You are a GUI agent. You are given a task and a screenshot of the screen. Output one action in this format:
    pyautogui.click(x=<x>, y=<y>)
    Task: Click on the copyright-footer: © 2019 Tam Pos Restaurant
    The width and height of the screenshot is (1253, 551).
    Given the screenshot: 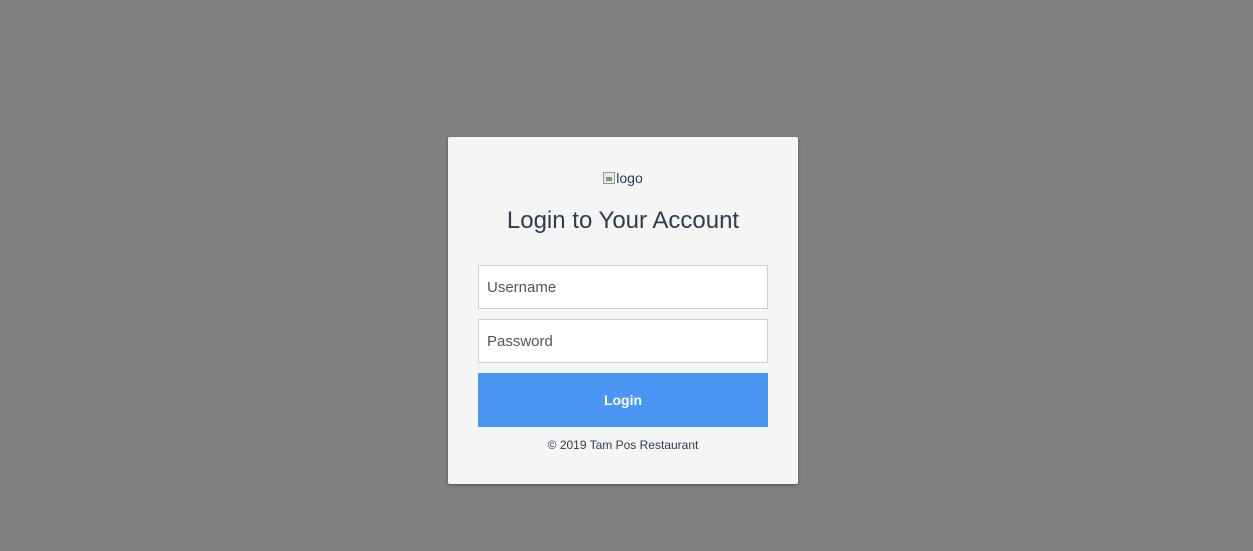 What is the action you would take?
    pyautogui.click(x=623, y=445)
    